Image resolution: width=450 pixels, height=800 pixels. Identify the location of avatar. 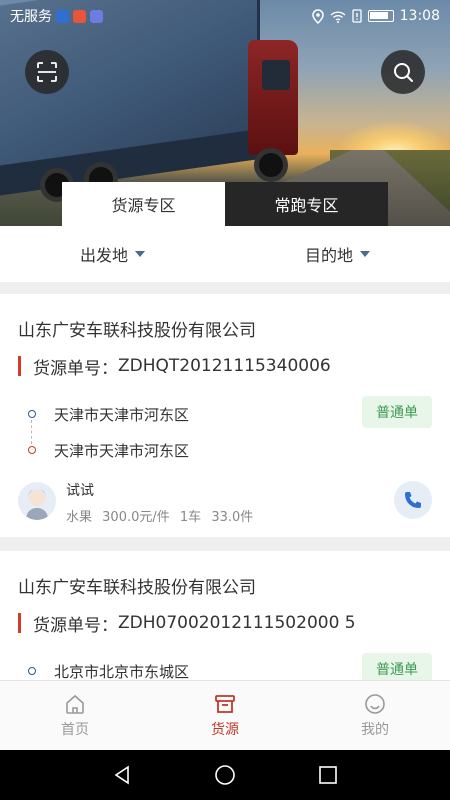
(37, 501).